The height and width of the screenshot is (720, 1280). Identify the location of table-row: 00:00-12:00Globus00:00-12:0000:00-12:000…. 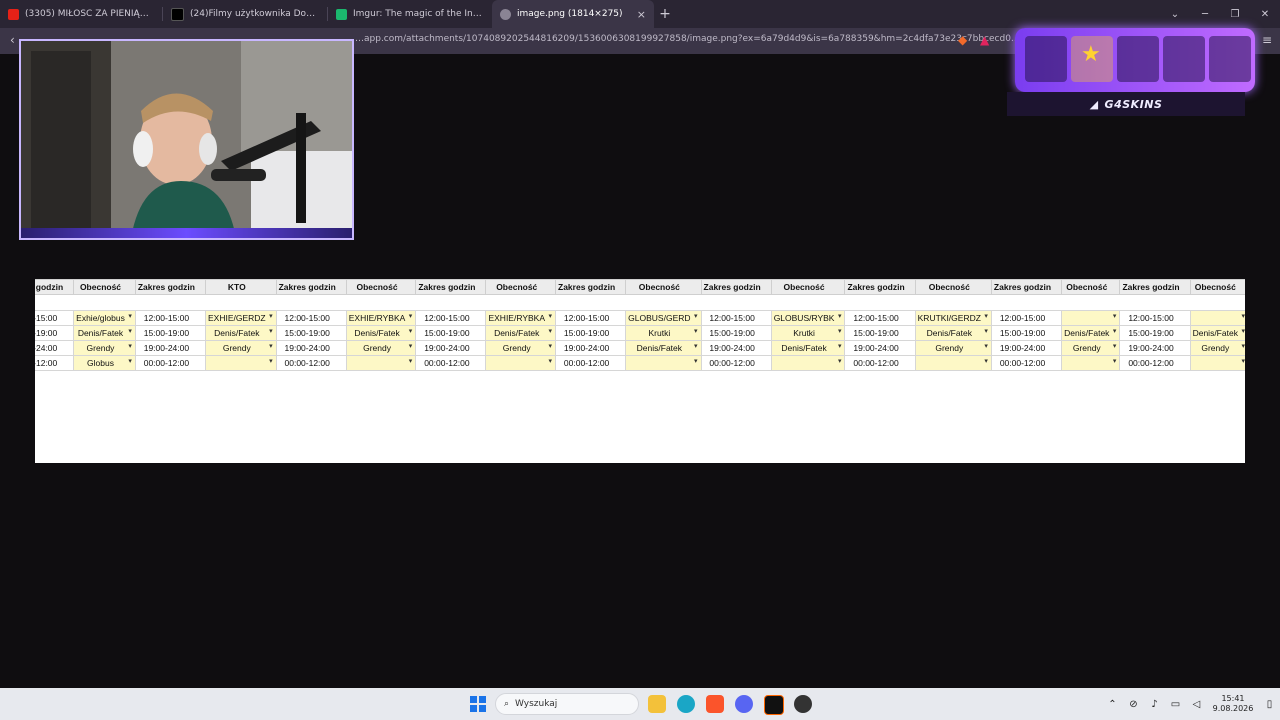
(640, 363).